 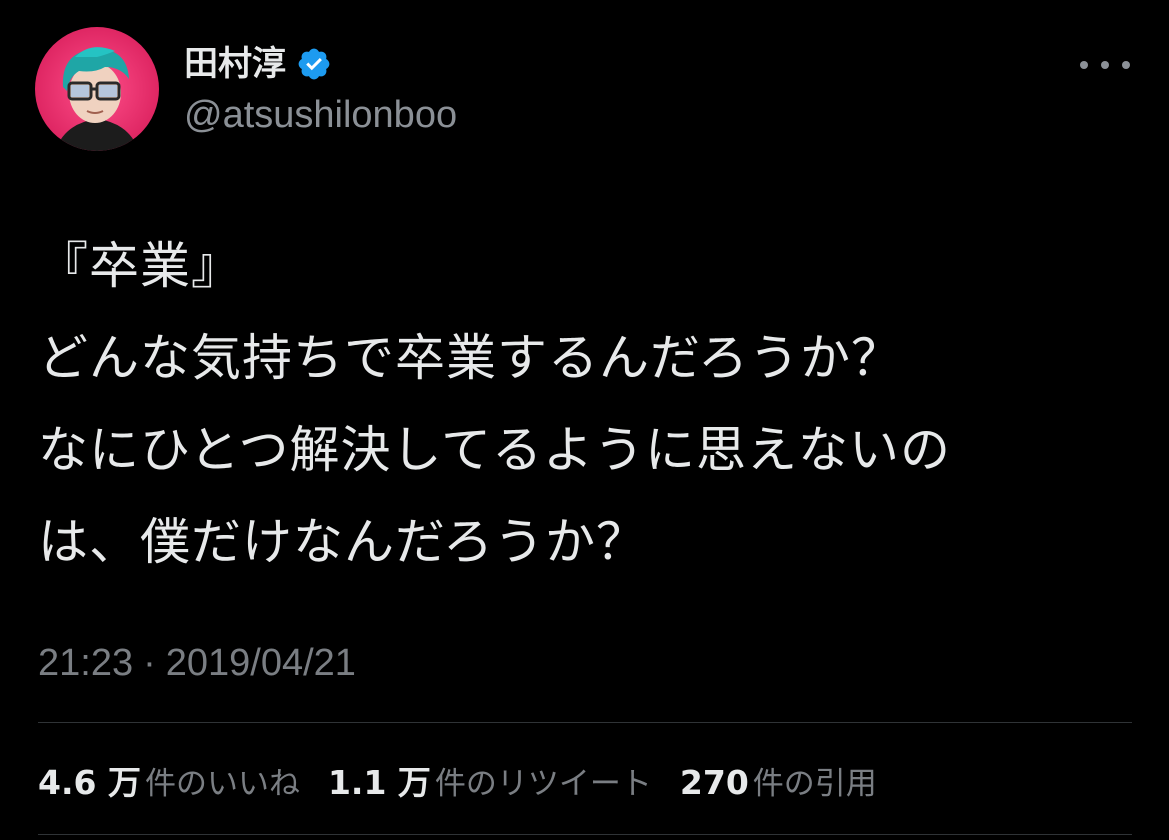 I want to click on avatar-image, so click(x=97, y=89).